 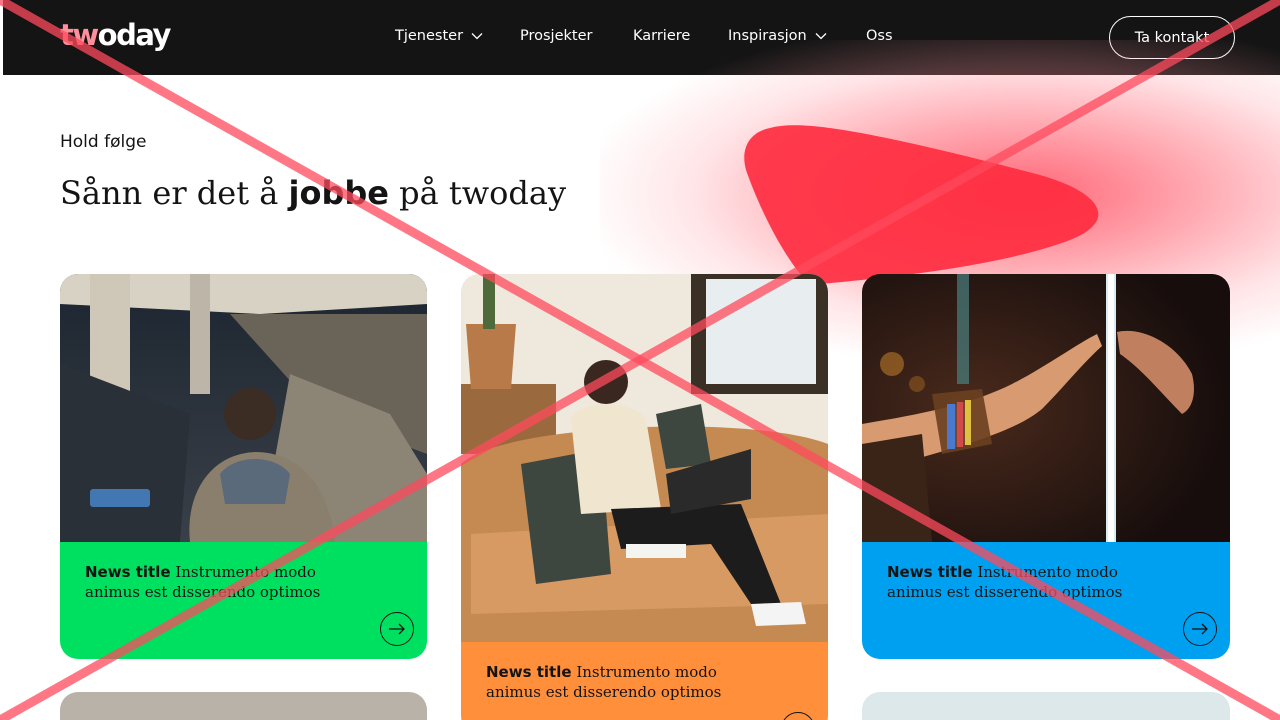 I want to click on nav-item-prosjekter: Prosjekter, so click(x=556, y=36).